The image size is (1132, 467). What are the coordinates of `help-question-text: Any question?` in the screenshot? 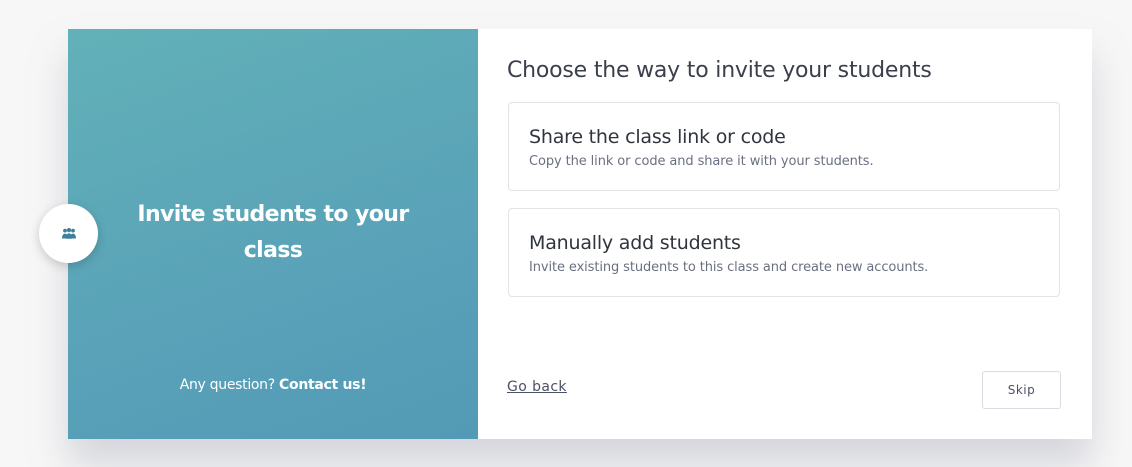 It's located at (227, 385).